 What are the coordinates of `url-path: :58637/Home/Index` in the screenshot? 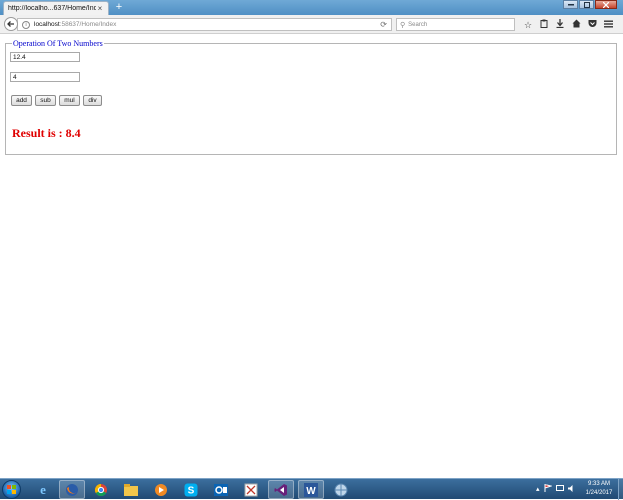 It's located at (88, 24).